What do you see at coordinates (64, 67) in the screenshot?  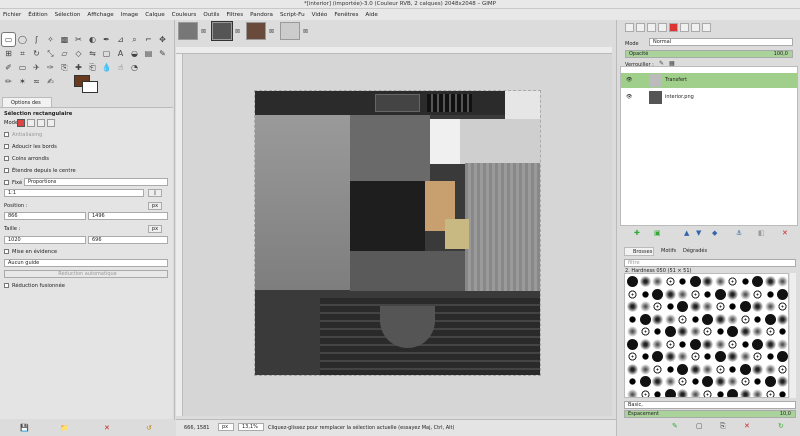 I see `clone-tool-icon: ⎘` at bounding box center [64, 67].